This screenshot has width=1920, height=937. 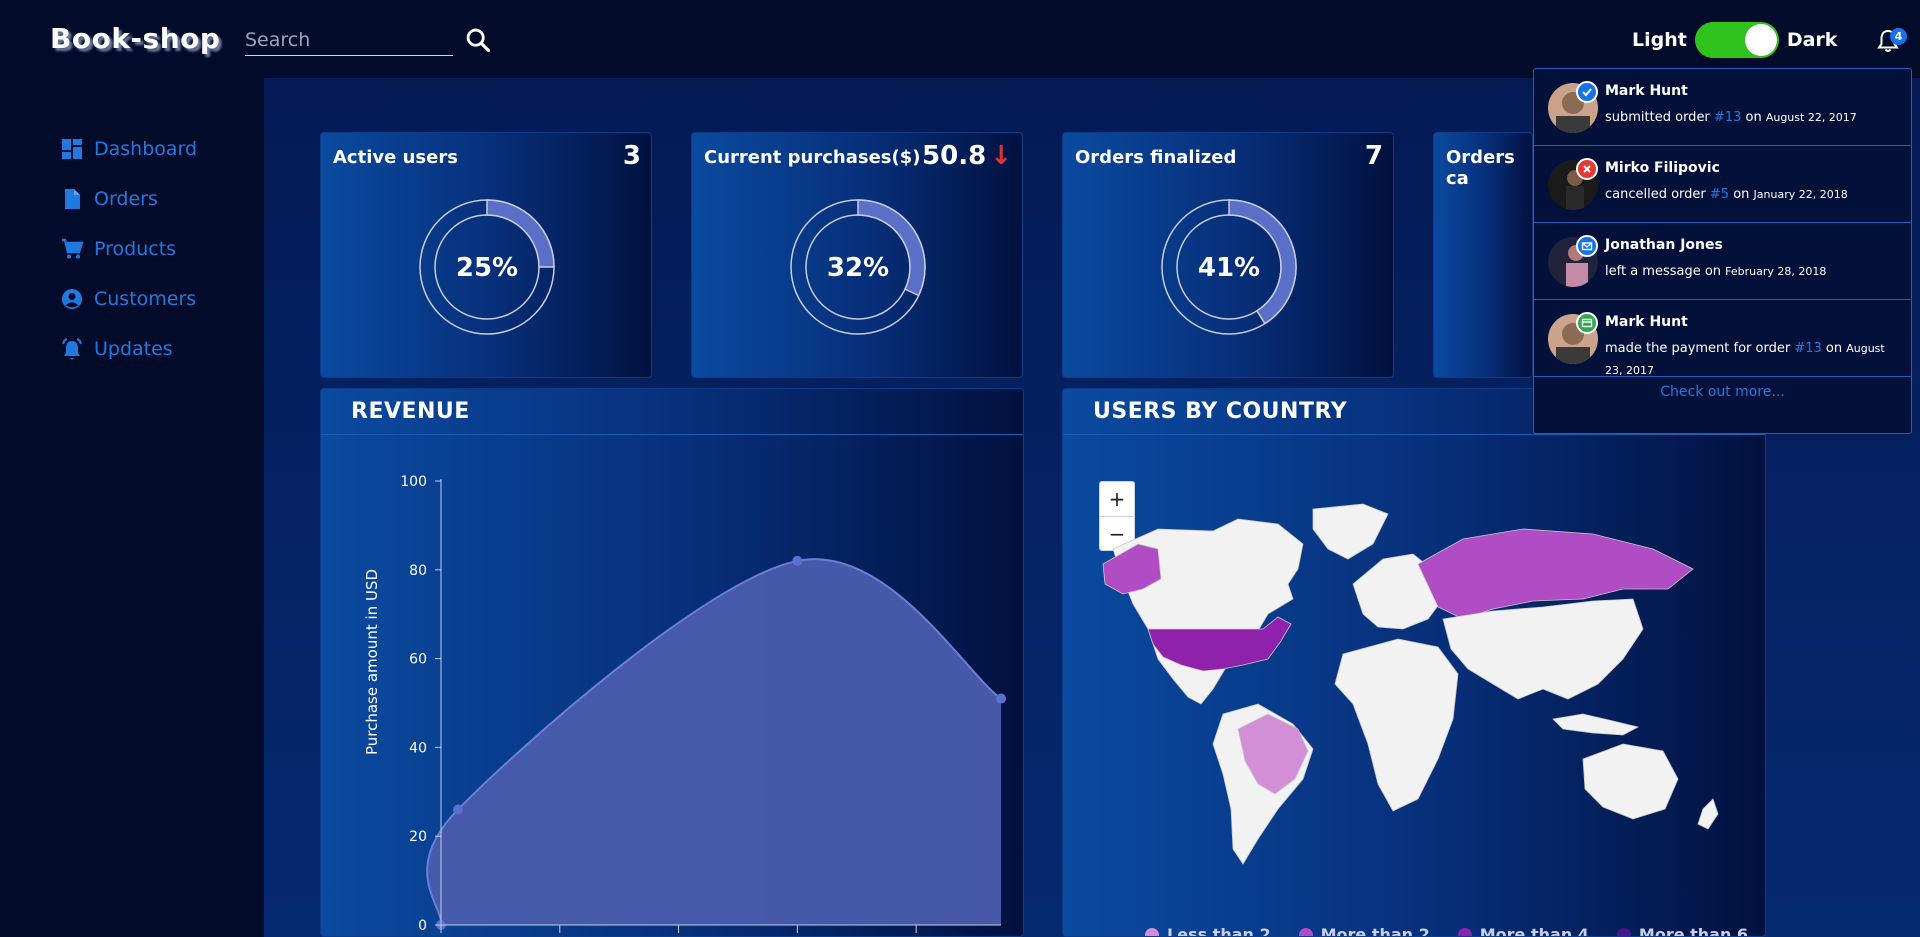 What do you see at coordinates (1700, 348) in the screenshot?
I see `notification-text-before: made the payment for order` at bounding box center [1700, 348].